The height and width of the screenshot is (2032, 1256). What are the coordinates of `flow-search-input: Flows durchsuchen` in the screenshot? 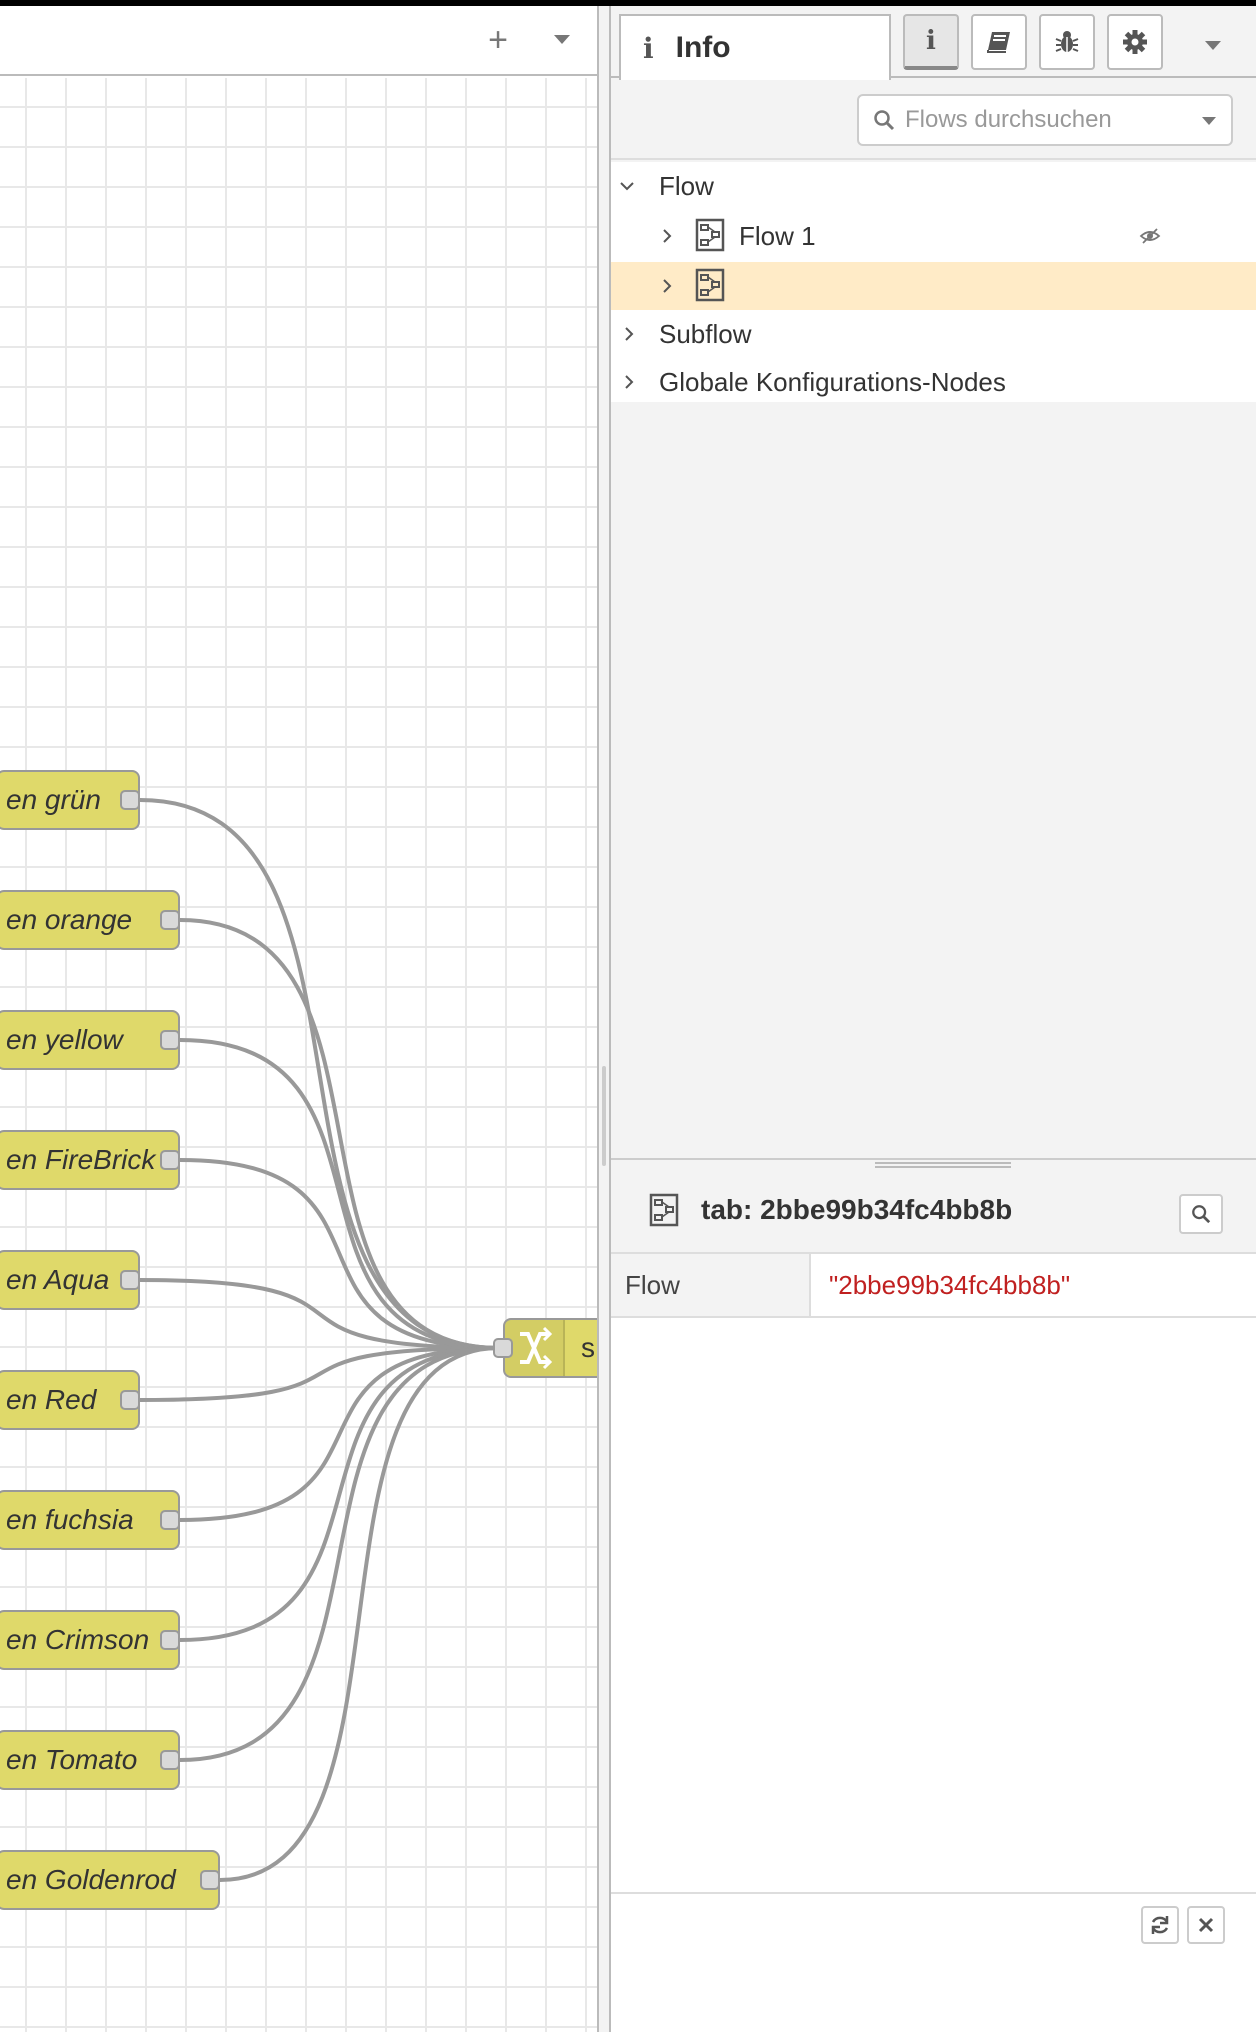 It's located at (1045, 120).